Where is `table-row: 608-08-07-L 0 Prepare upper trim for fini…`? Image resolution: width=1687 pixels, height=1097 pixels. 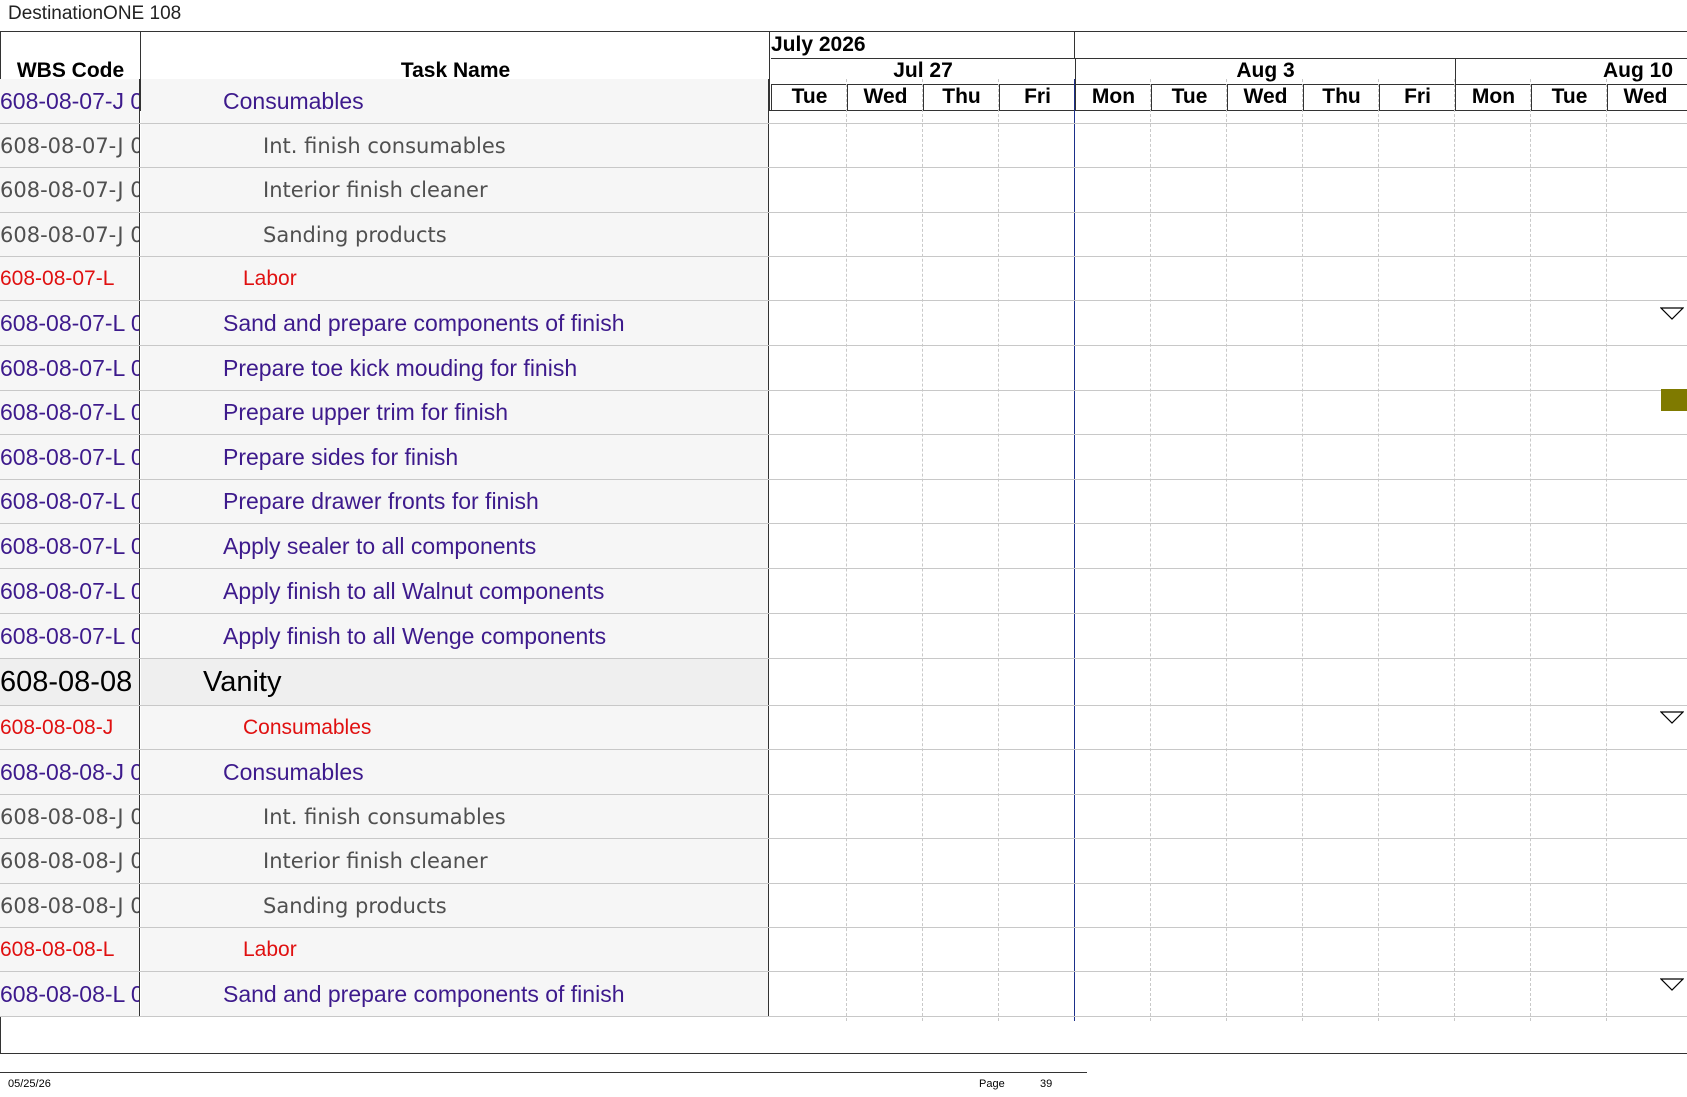 table-row: 608-08-07-L 0 Prepare upper trim for fini… is located at coordinates (843, 413).